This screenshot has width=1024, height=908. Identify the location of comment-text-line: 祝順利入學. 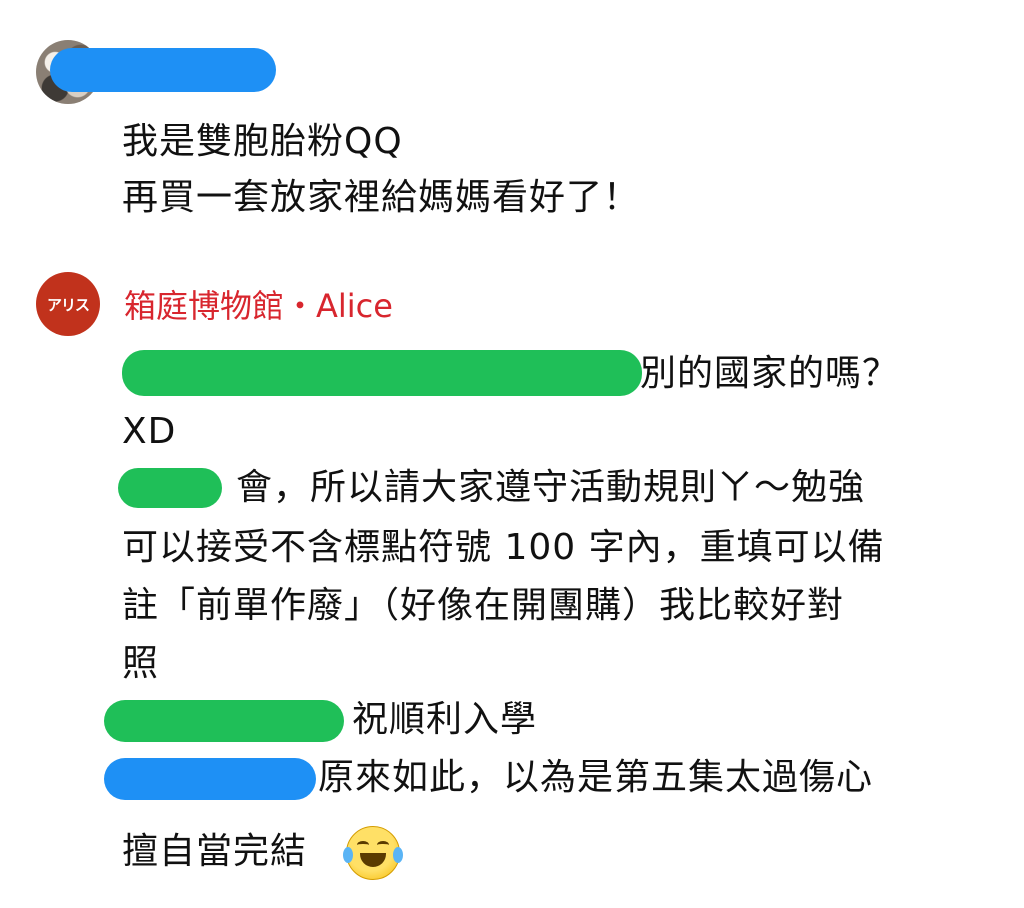
(445, 719).